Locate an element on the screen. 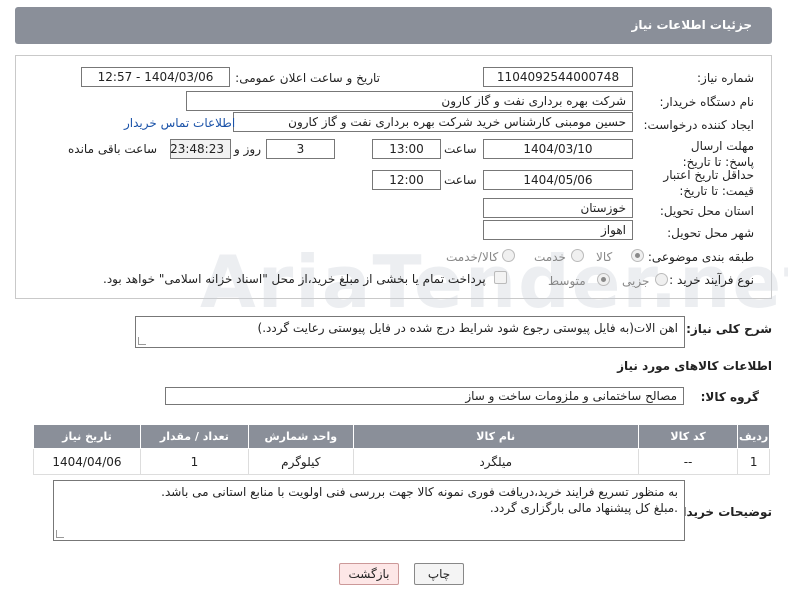 Image resolution: width=788 pixels, height=598 pixels. page-title: جزئیات اطلاعات نیاز is located at coordinates (691, 25).